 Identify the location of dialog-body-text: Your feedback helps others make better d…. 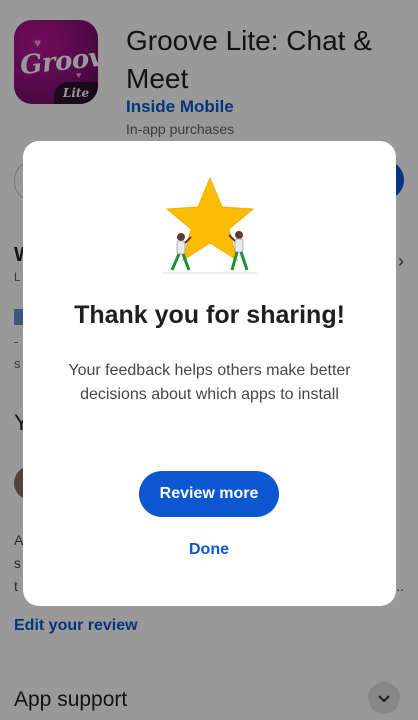
(209, 382).